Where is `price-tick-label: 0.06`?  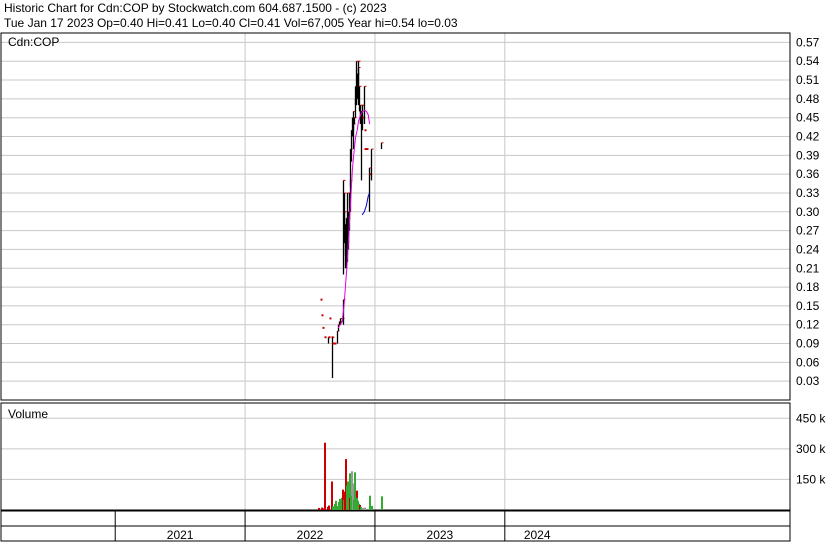
price-tick-label: 0.06 is located at coordinates (808, 362).